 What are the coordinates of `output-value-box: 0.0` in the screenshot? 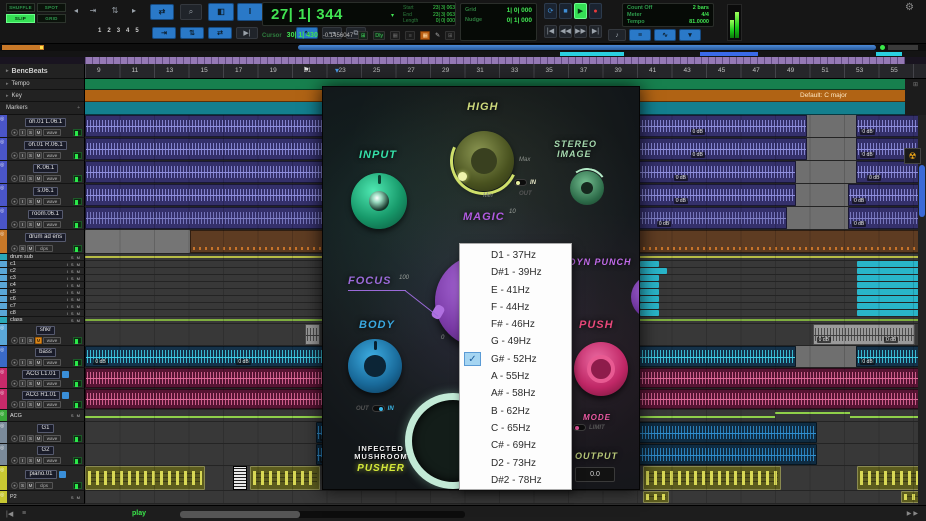 It's located at (595, 474).